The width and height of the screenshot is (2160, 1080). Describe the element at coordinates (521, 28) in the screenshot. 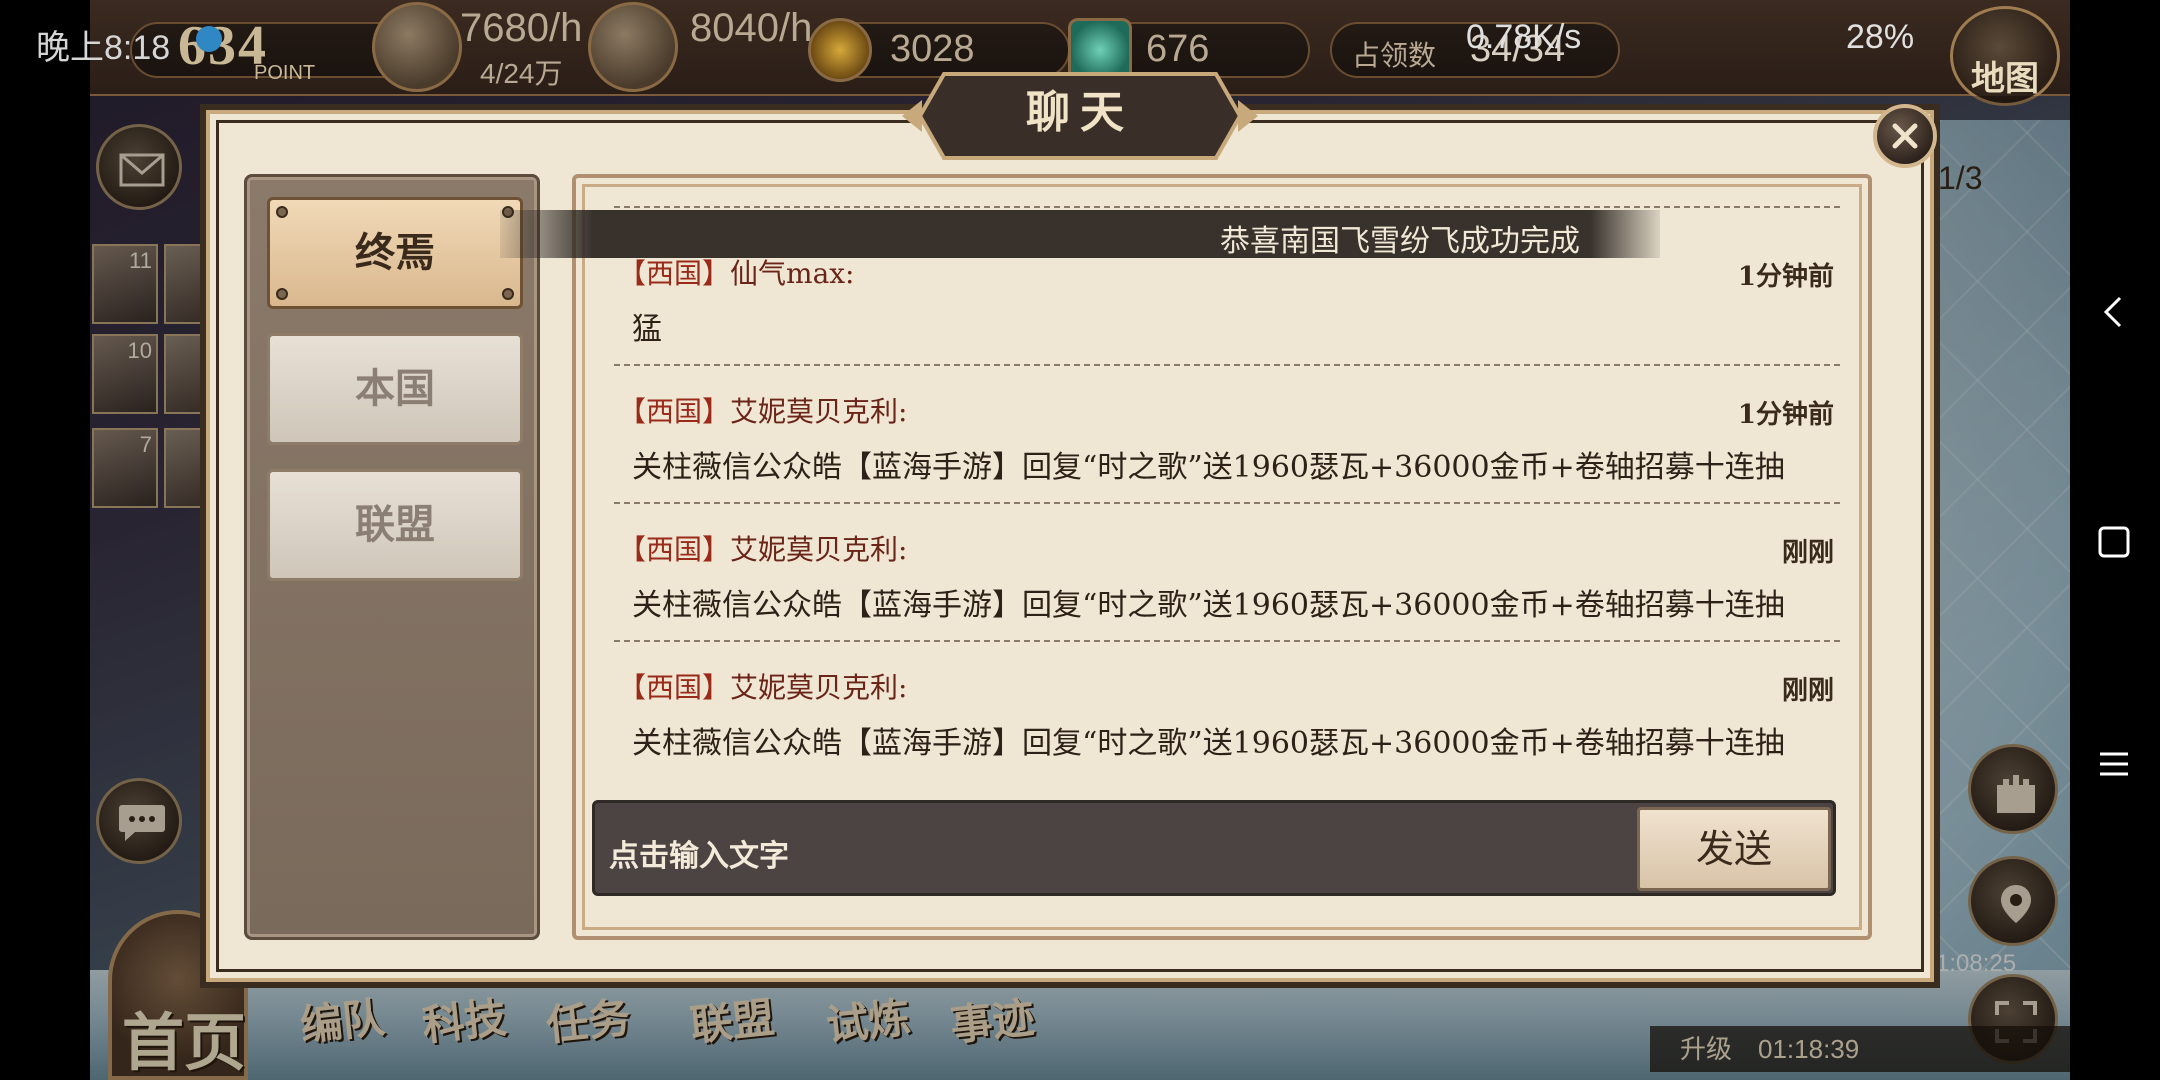

I see `resource1-rate: 7680/h` at that location.